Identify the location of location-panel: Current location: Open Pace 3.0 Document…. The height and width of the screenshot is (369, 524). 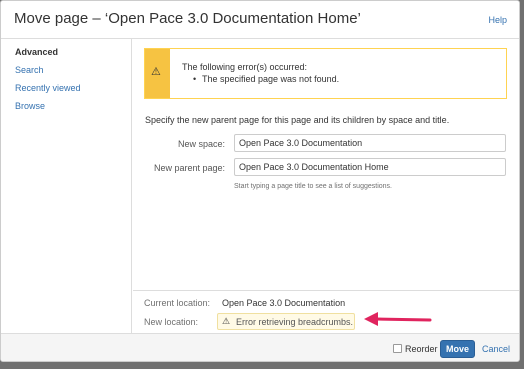
(326, 311).